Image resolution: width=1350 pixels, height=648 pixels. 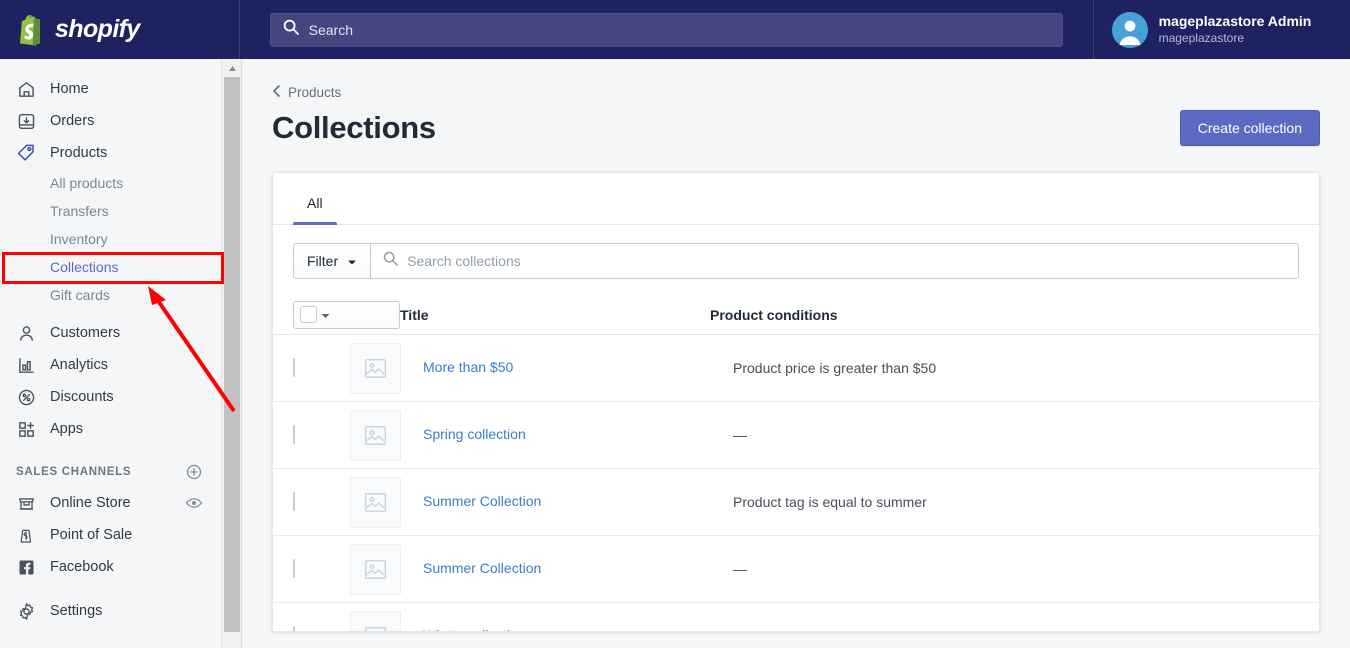 I want to click on filter-bar: Filter Search collections, so click(x=796, y=260).